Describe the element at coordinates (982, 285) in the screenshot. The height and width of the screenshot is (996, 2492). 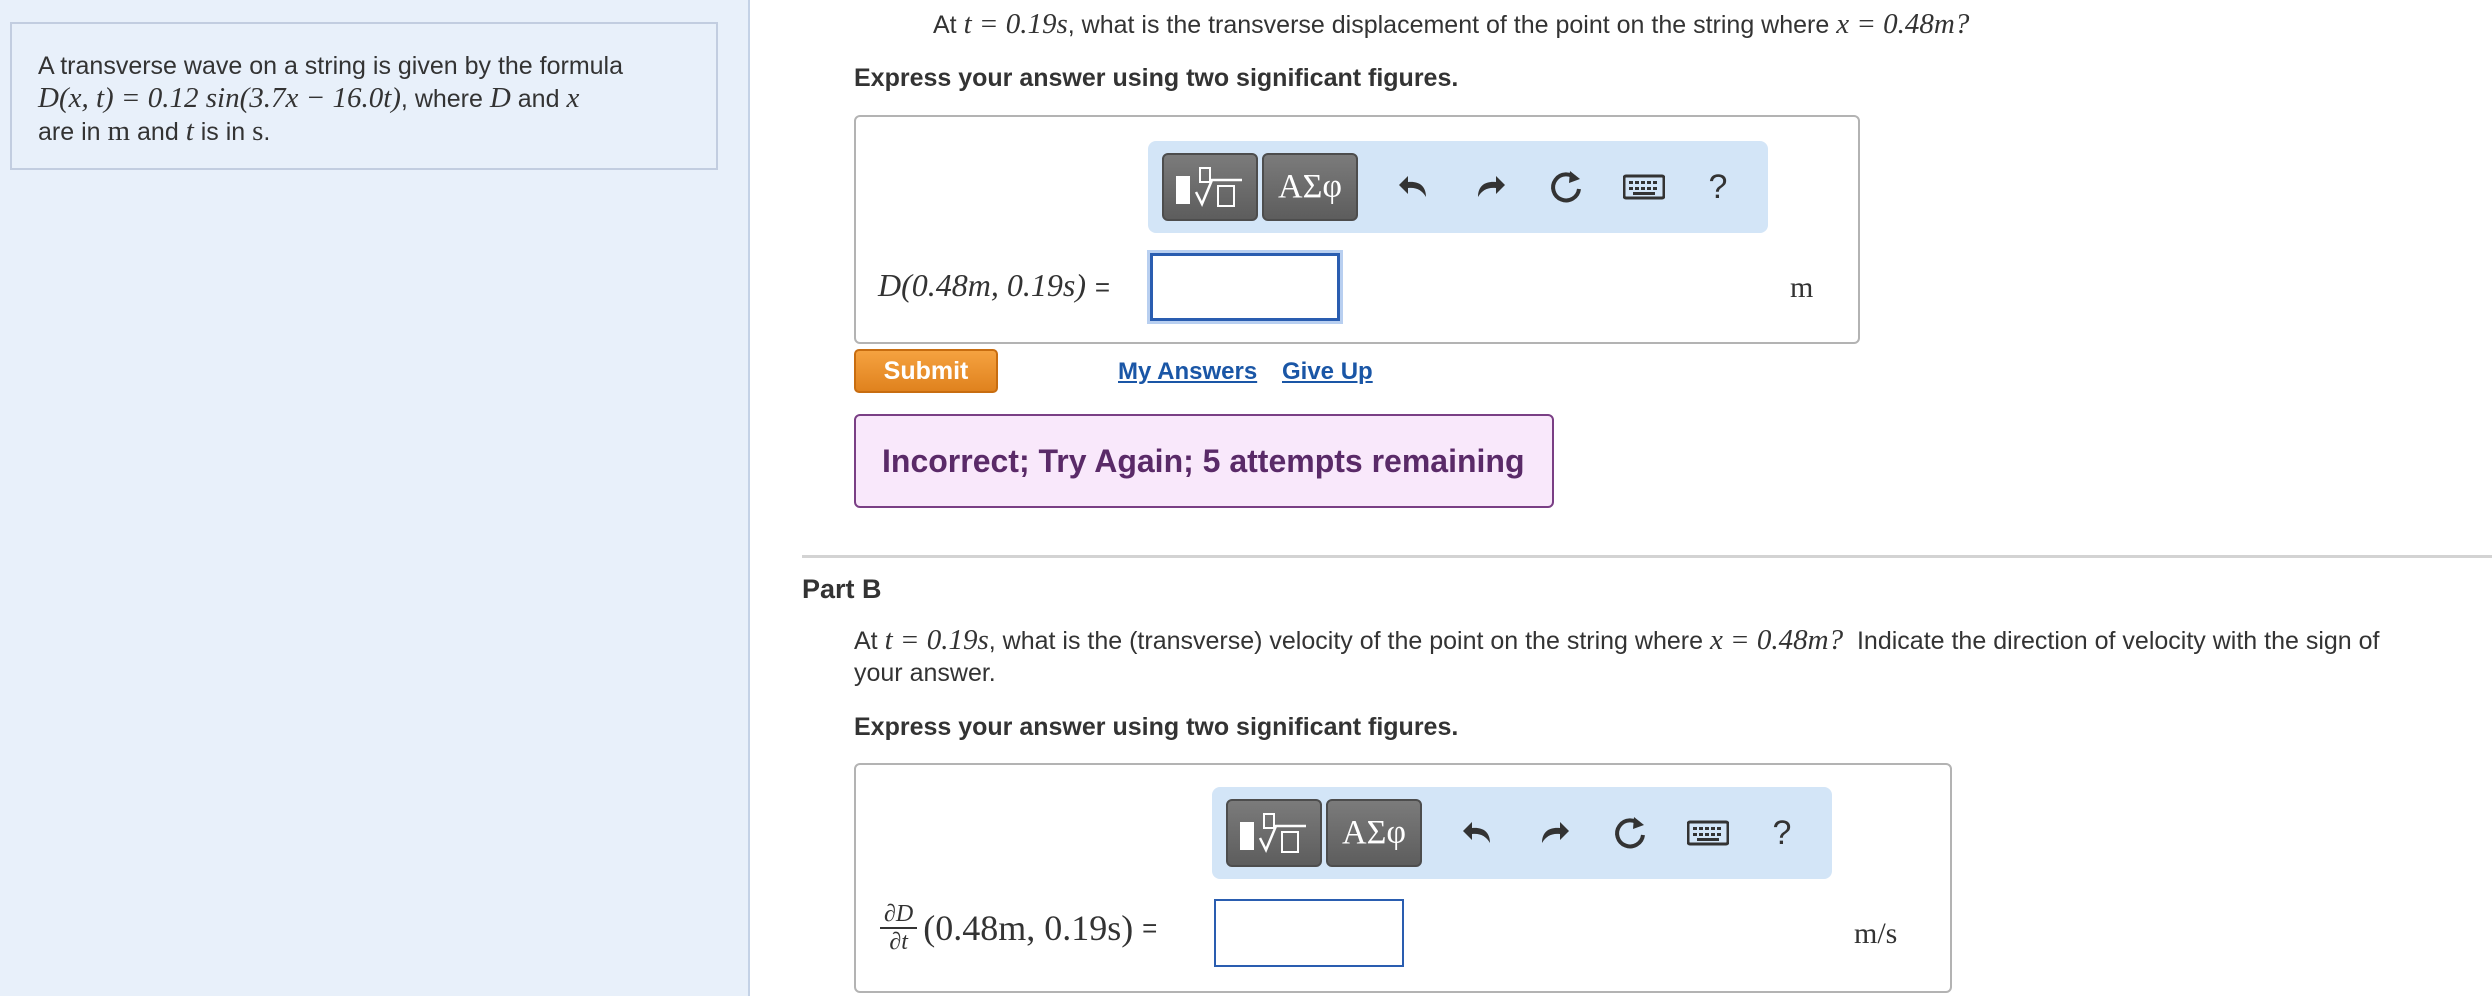
I see `part-a-answer-expr: D(0.48m, 0.19s)` at that location.